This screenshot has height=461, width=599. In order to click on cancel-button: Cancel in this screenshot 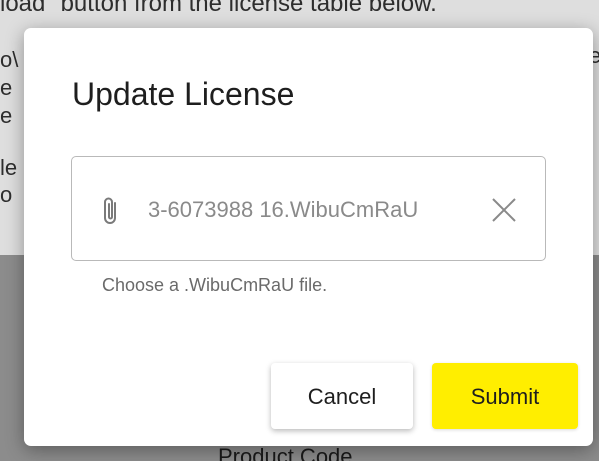, I will do `click(342, 396)`.